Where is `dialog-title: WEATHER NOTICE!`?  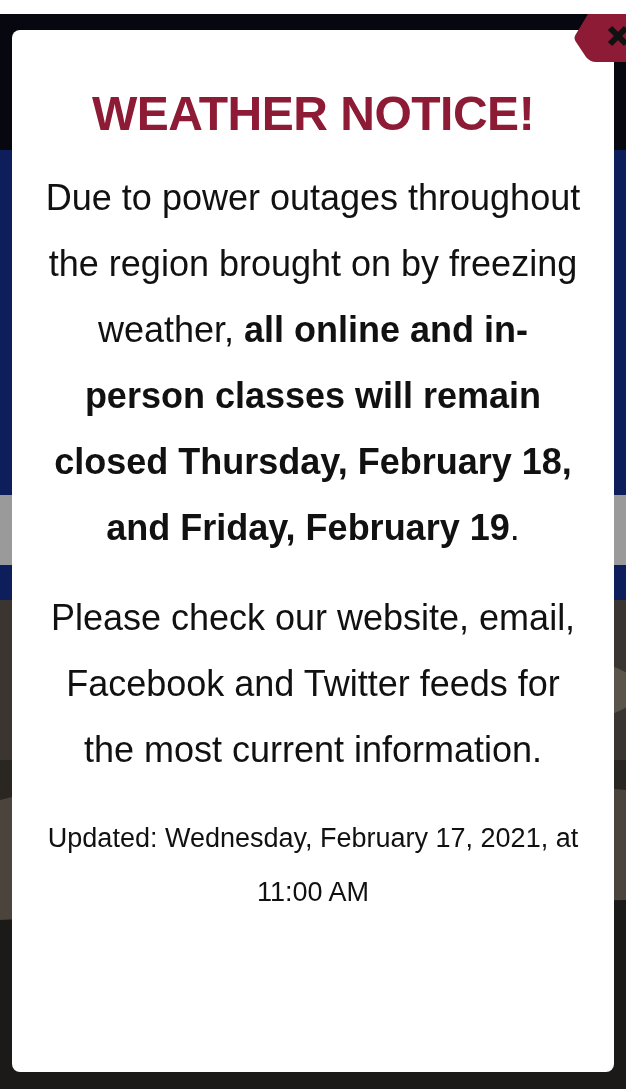 dialog-title: WEATHER NOTICE! is located at coordinates (313, 113).